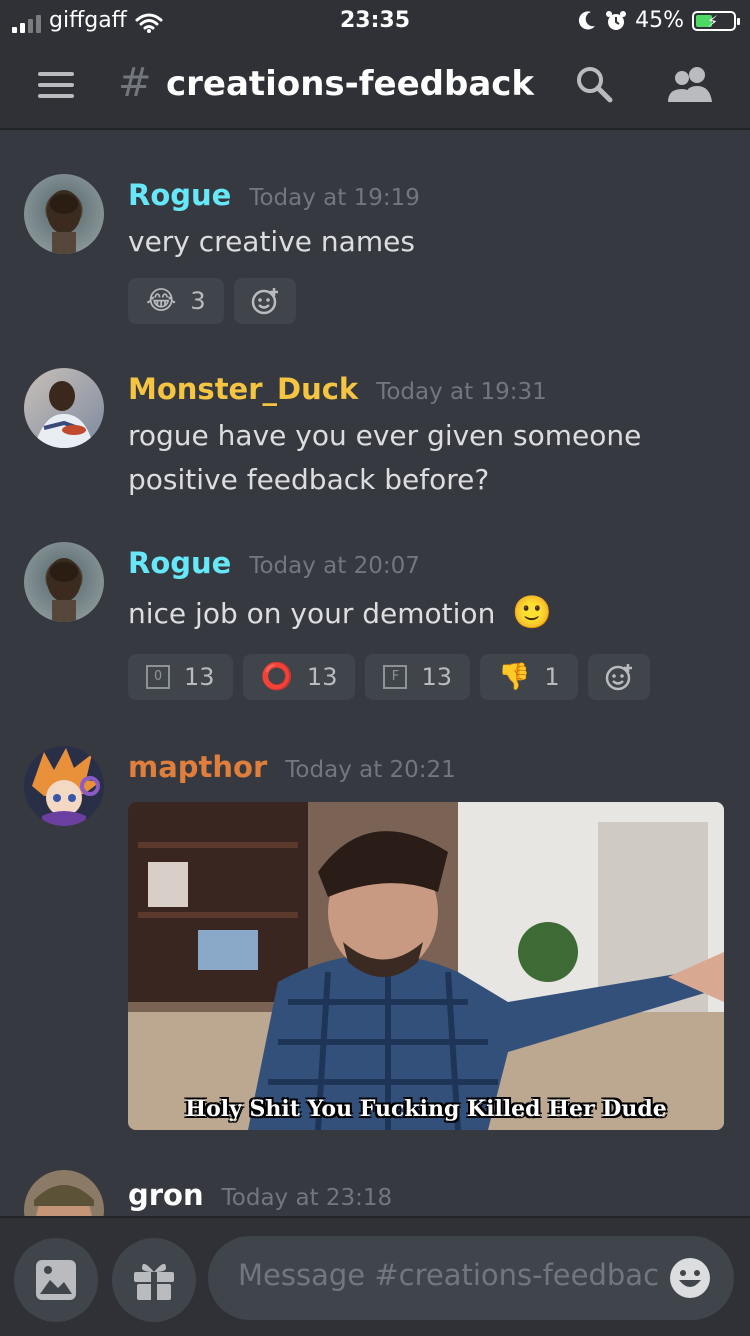 Image resolution: width=750 pixels, height=1336 pixels. I want to click on channel-title: creations-feedback, so click(350, 84).